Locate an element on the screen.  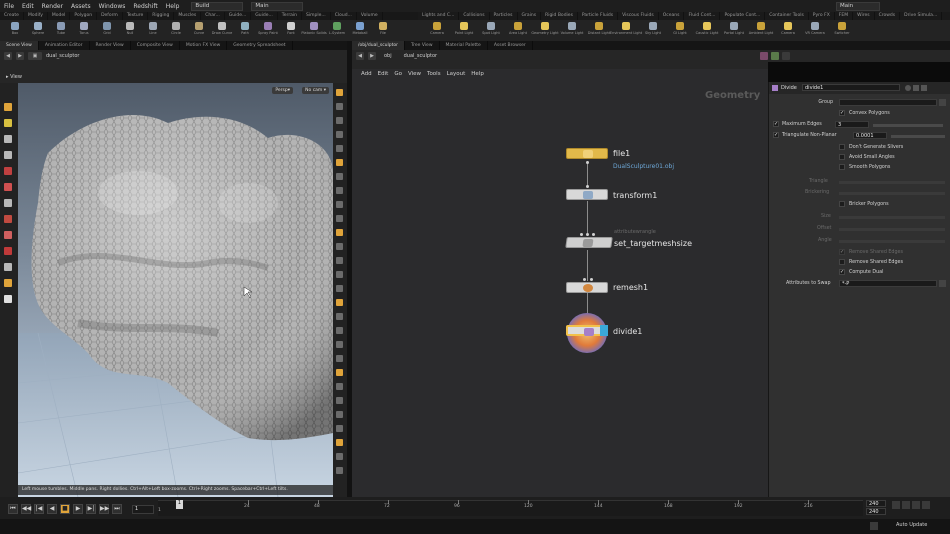
sculpt-icon is located at coordinates (8, 283).